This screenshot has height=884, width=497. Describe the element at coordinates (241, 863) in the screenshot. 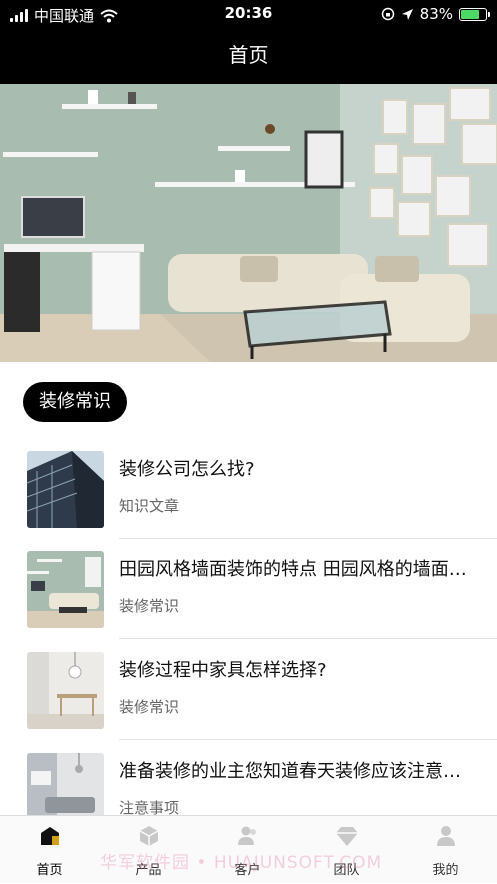

I see `watermark: 华军软件园 • HUAJUNSOFT.COM` at that location.